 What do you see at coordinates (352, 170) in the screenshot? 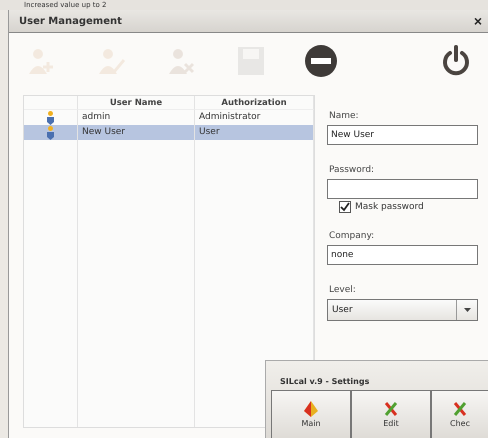
I see `field-label: Password:` at bounding box center [352, 170].